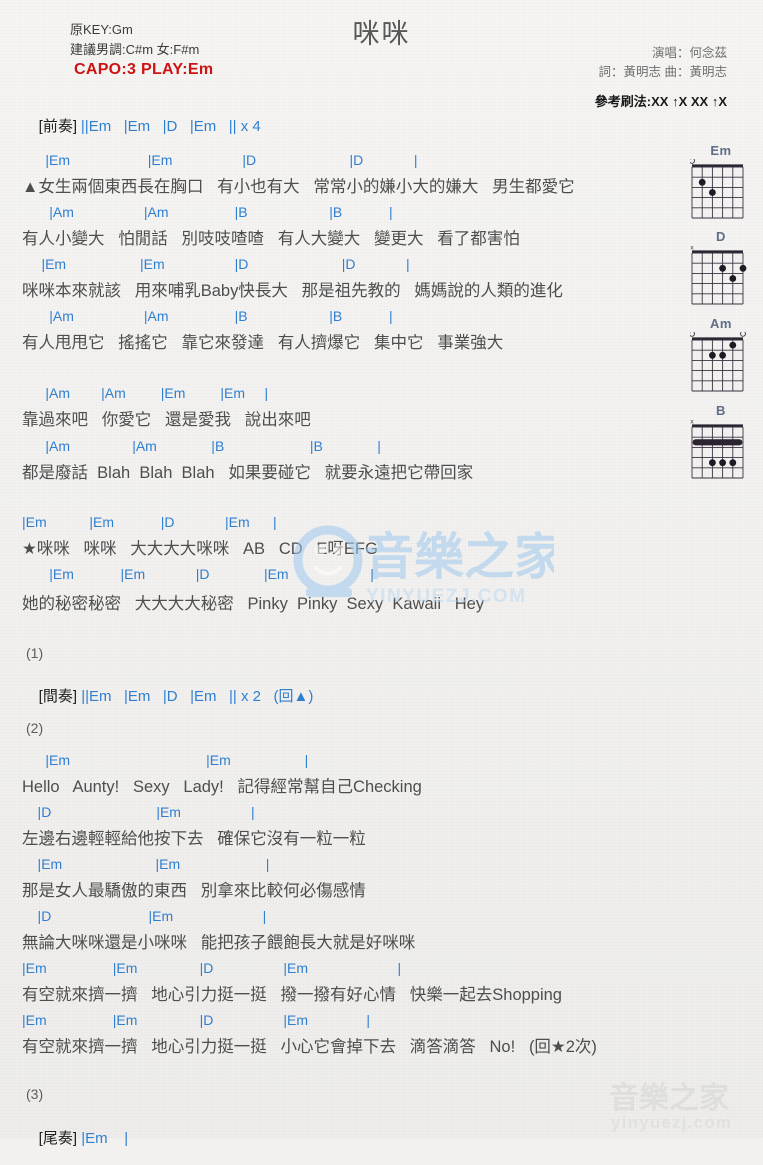  I want to click on lyric-line: 那是女人最驕傲的東西 別拿來比較何必傷感情, so click(194, 891).